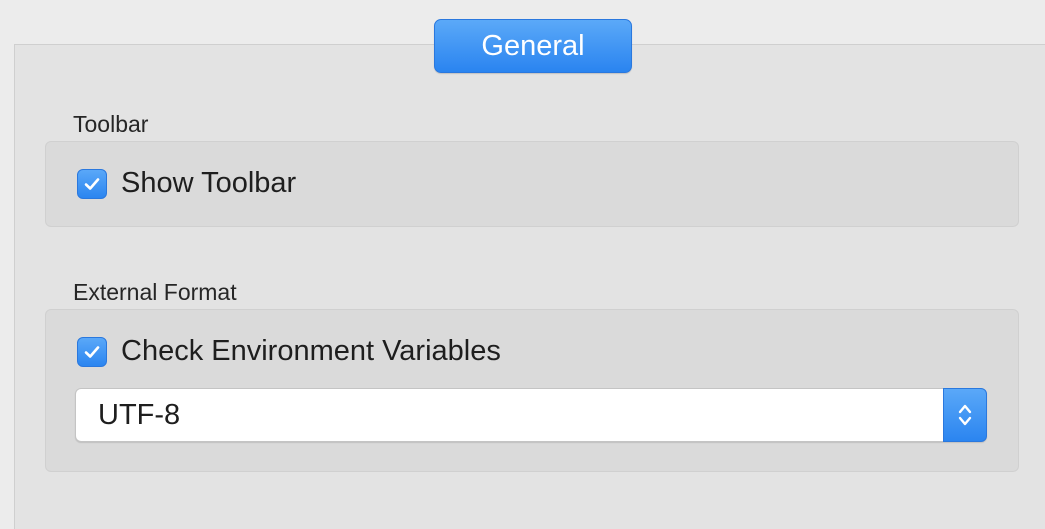 This screenshot has width=1045, height=529. I want to click on chevron-up-down-icon, so click(965, 415).